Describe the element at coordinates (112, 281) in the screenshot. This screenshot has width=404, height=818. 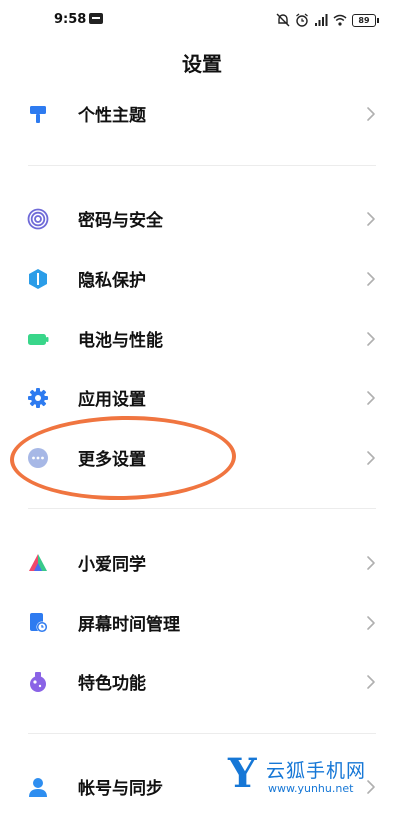
I see `settings-item-label: 隐私保护` at that location.